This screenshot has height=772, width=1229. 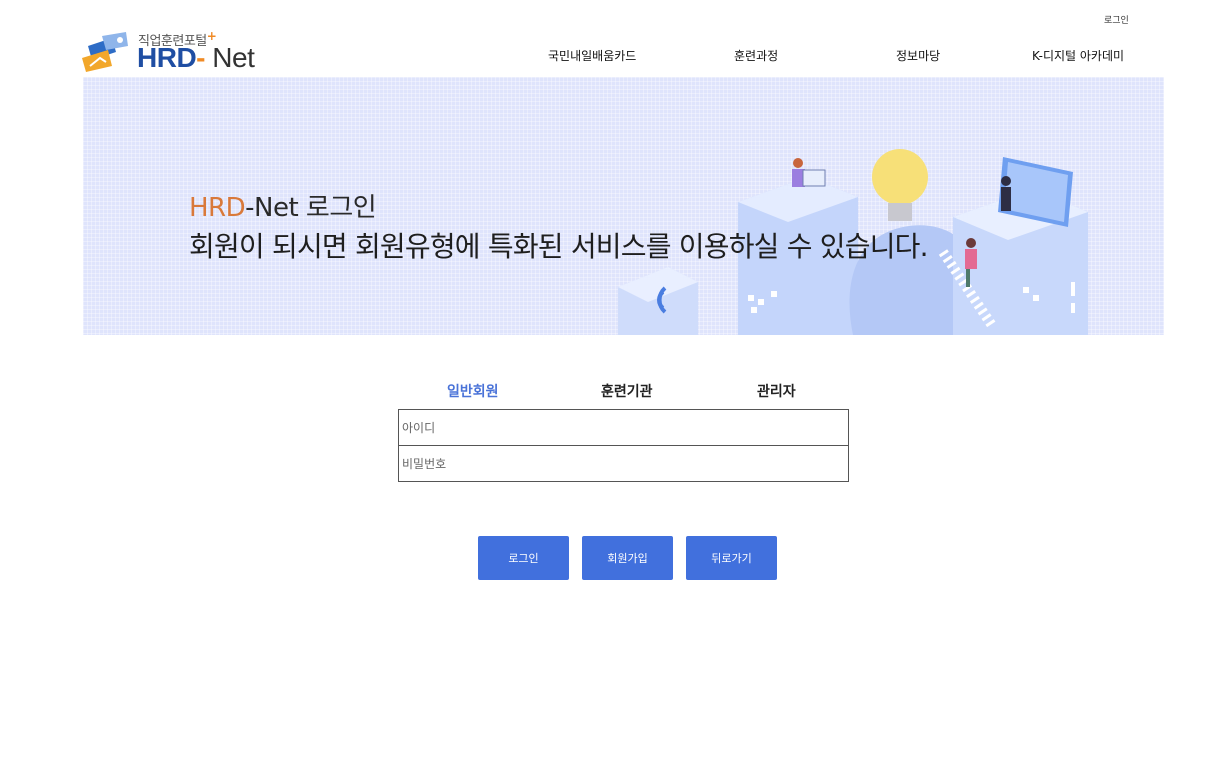 What do you see at coordinates (627, 558) in the screenshot?
I see `signup-button: 회원가입` at bounding box center [627, 558].